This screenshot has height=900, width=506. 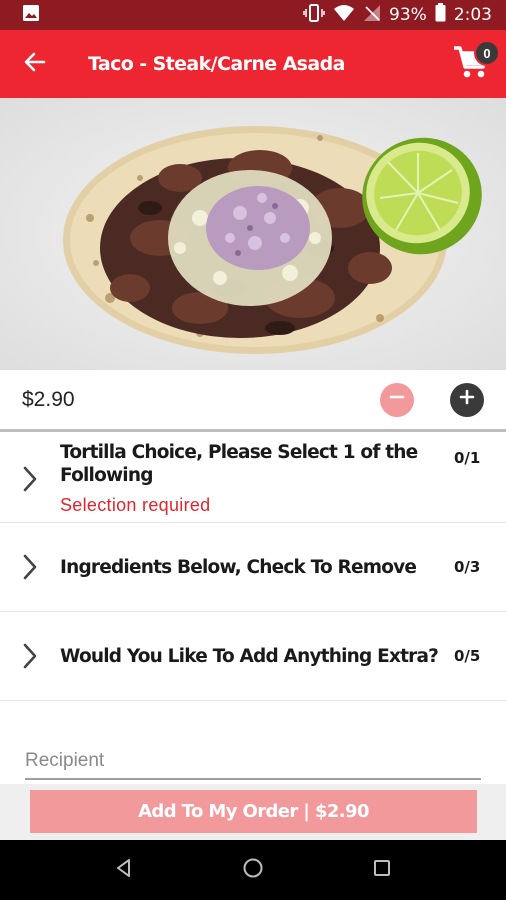 I want to click on wifi-icon, so click(x=344, y=15).